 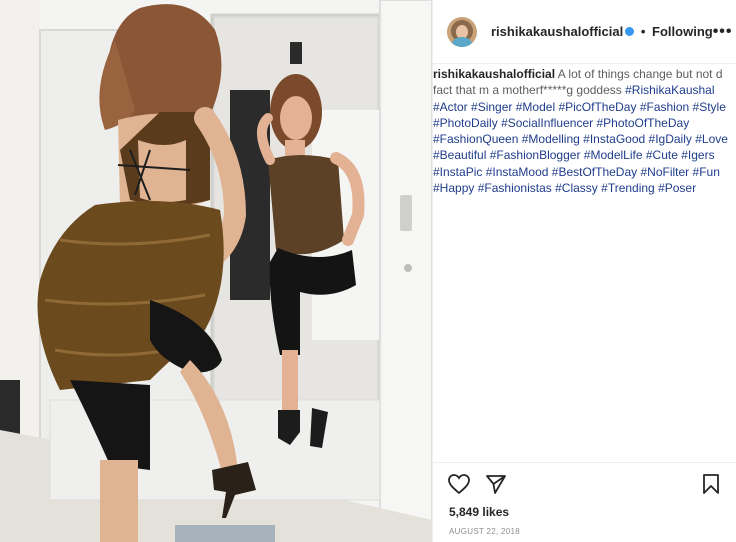 I want to click on username-link: rishikakaushalofficial • Following, so click(x=602, y=31).